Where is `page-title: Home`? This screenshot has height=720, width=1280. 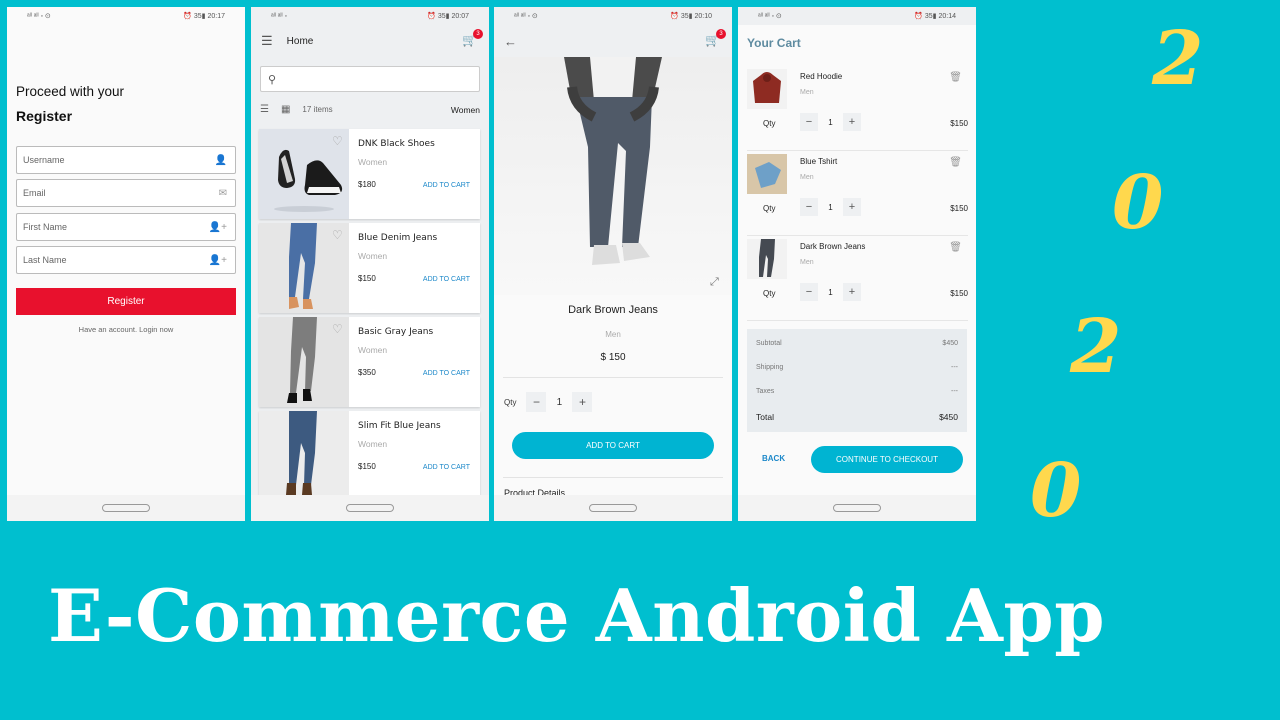 page-title: Home is located at coordinates (300, 41).